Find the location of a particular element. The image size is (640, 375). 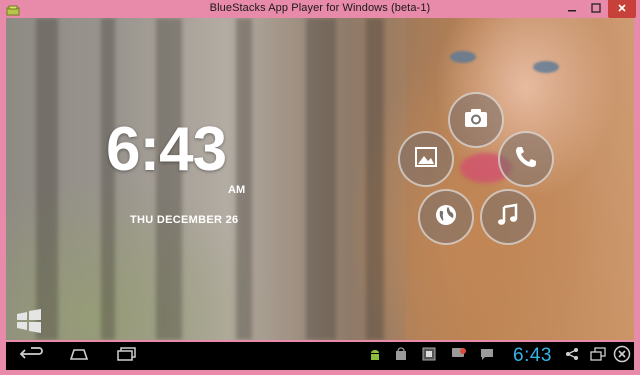

exit-button is located at coordinates (622, 356).